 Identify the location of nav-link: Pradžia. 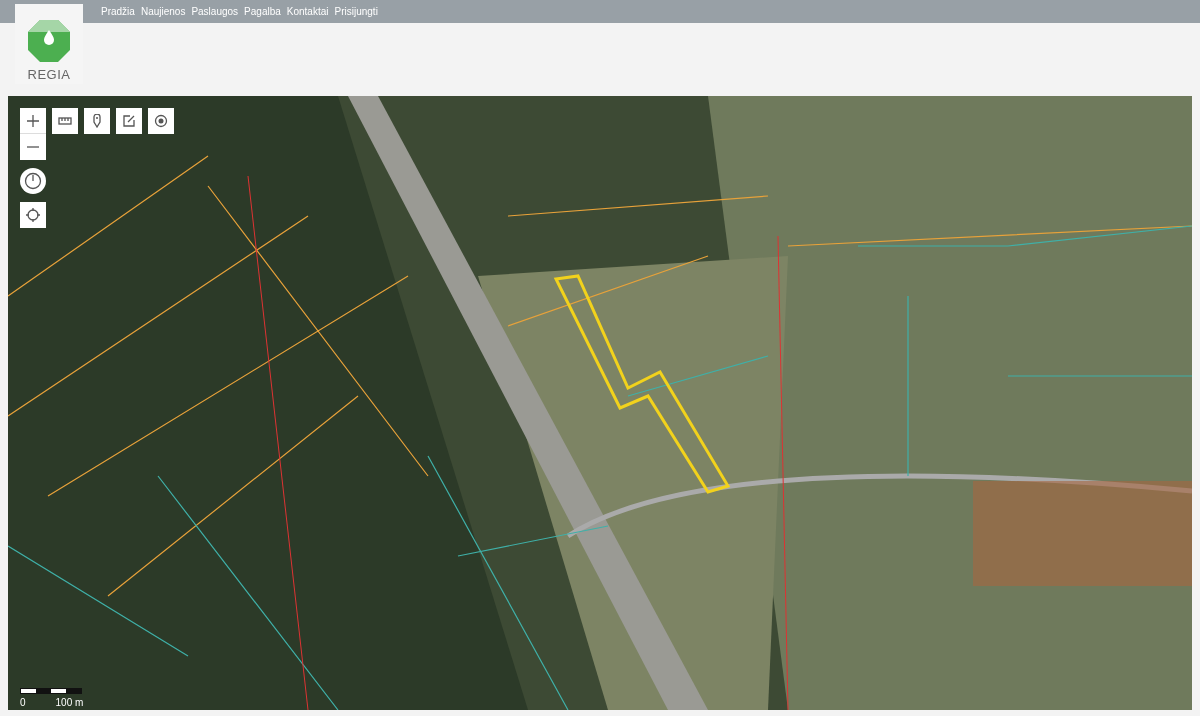
(118, 11).